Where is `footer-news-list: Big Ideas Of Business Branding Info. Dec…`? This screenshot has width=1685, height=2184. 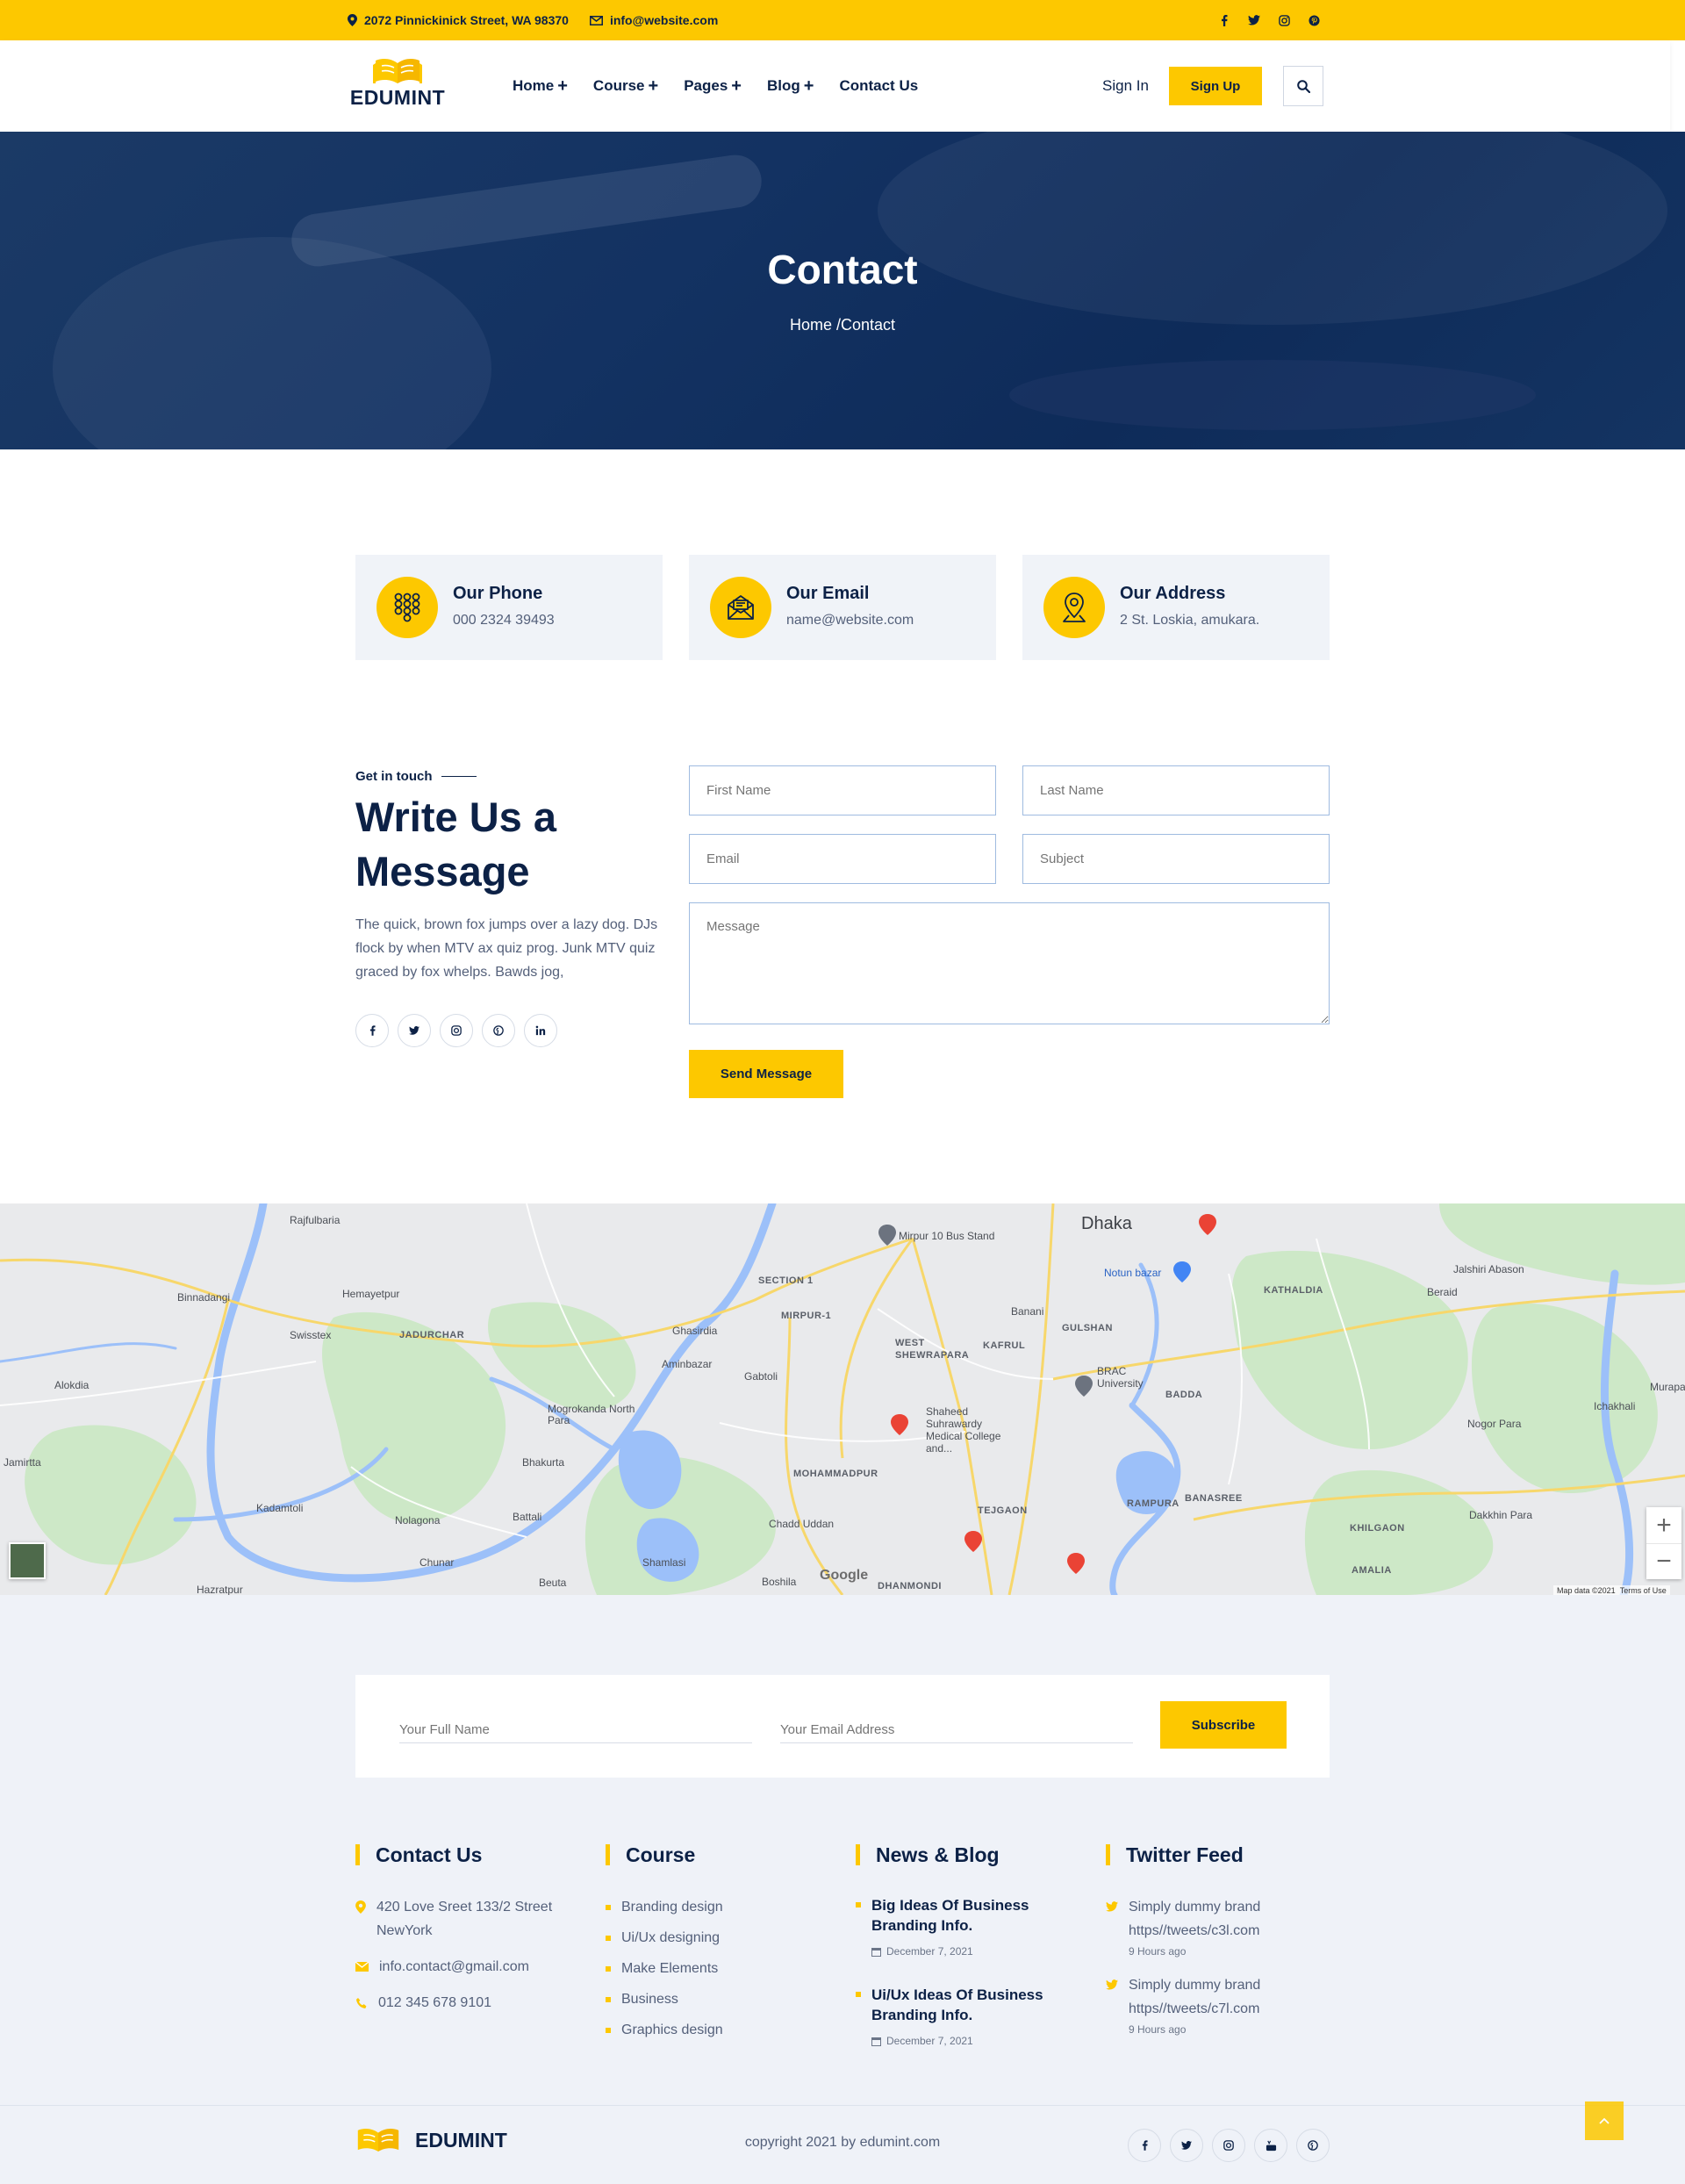
footer-news-list: Big Ideas Of Business Branding Info. Dec… is located at coordinates (961, 1974).